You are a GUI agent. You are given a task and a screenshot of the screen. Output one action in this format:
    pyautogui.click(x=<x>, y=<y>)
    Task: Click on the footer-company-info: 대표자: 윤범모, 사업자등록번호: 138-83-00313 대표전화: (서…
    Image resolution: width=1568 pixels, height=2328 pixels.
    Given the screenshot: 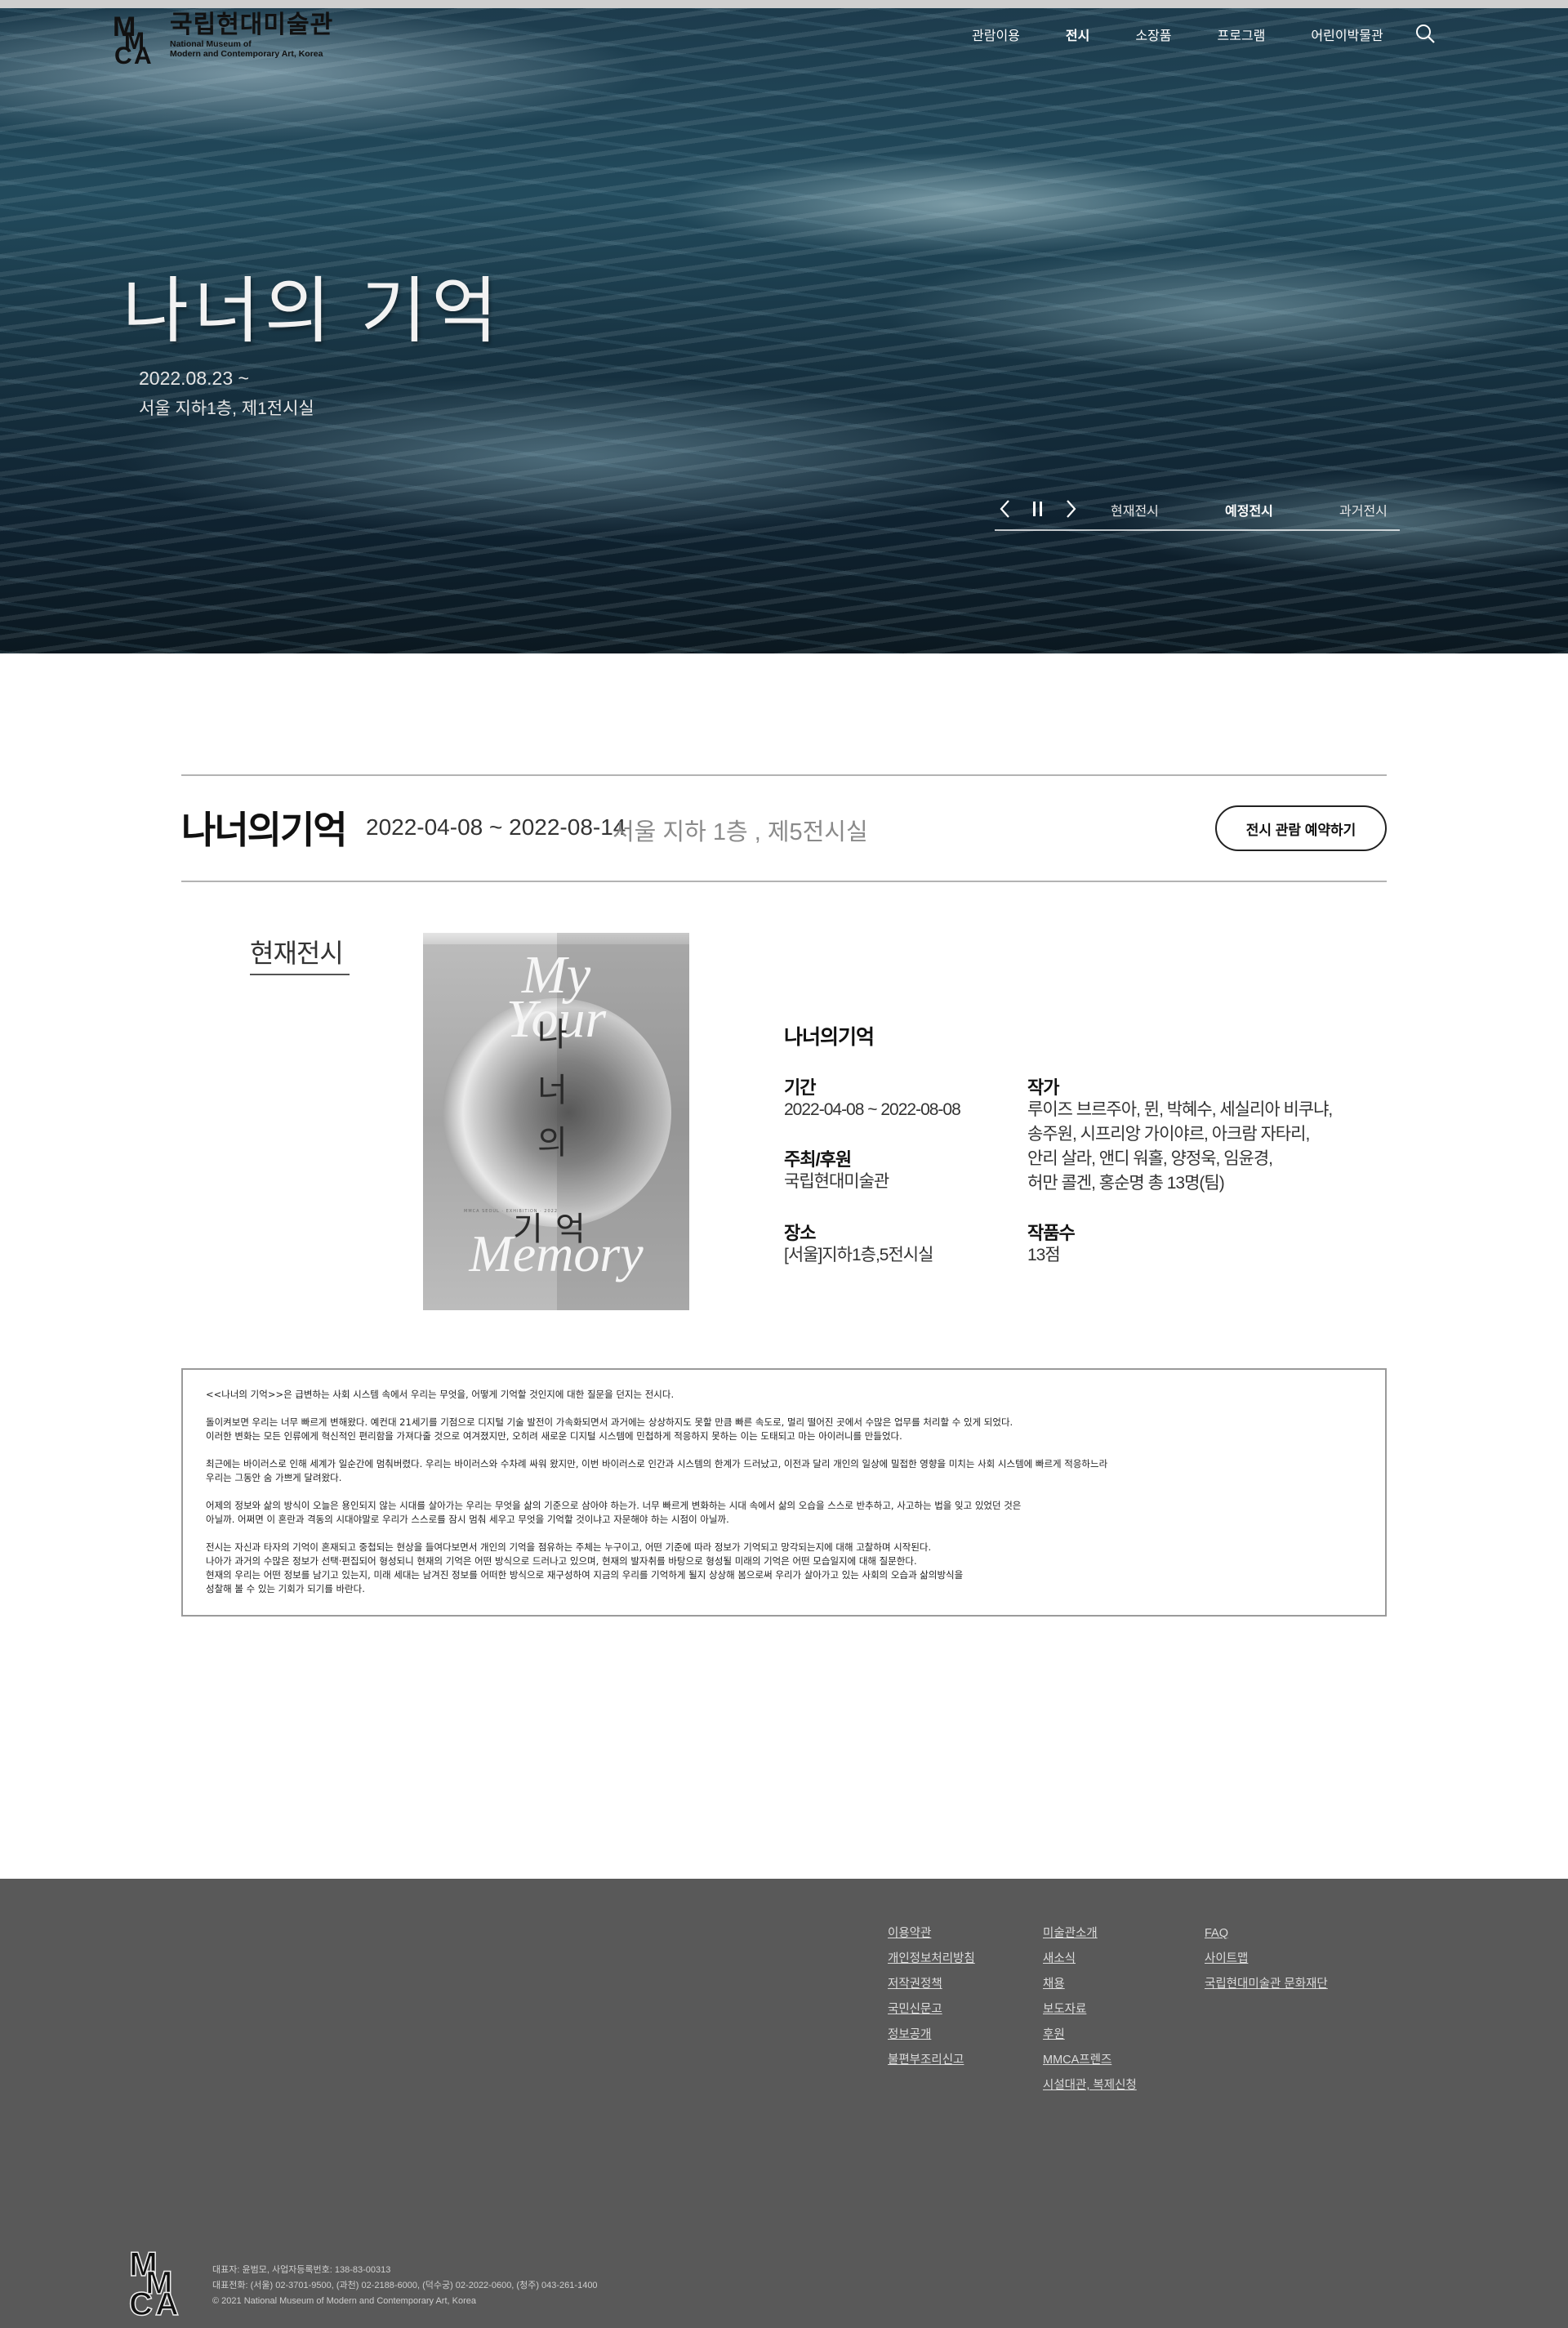 What is the action you would take?
    pyautogui.click(x=405, y=2286)
    